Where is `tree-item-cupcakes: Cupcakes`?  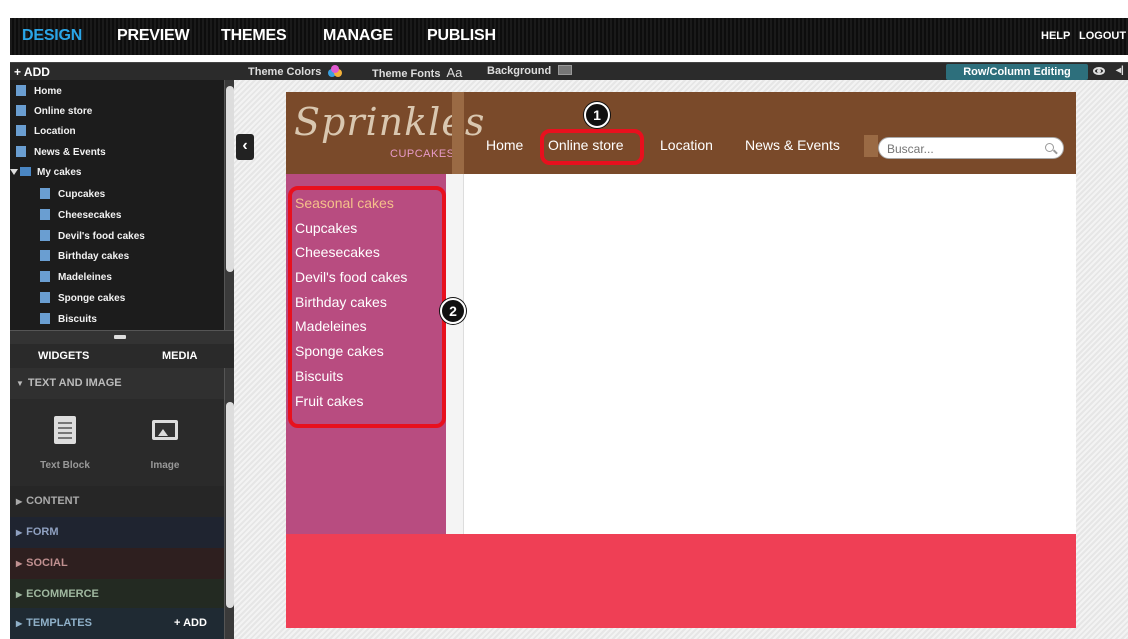 tree-item-cupcakes: Cupcakes is located at coordinates (72, 195).